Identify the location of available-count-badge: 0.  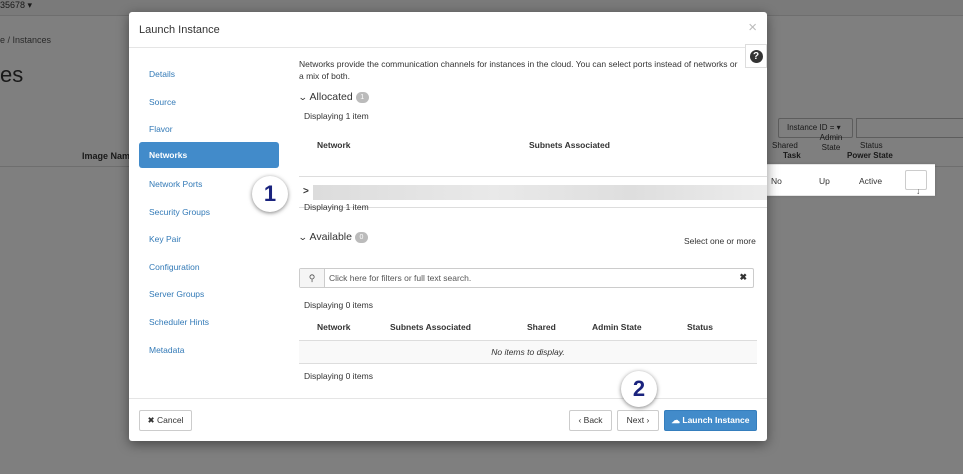
(361, 237).